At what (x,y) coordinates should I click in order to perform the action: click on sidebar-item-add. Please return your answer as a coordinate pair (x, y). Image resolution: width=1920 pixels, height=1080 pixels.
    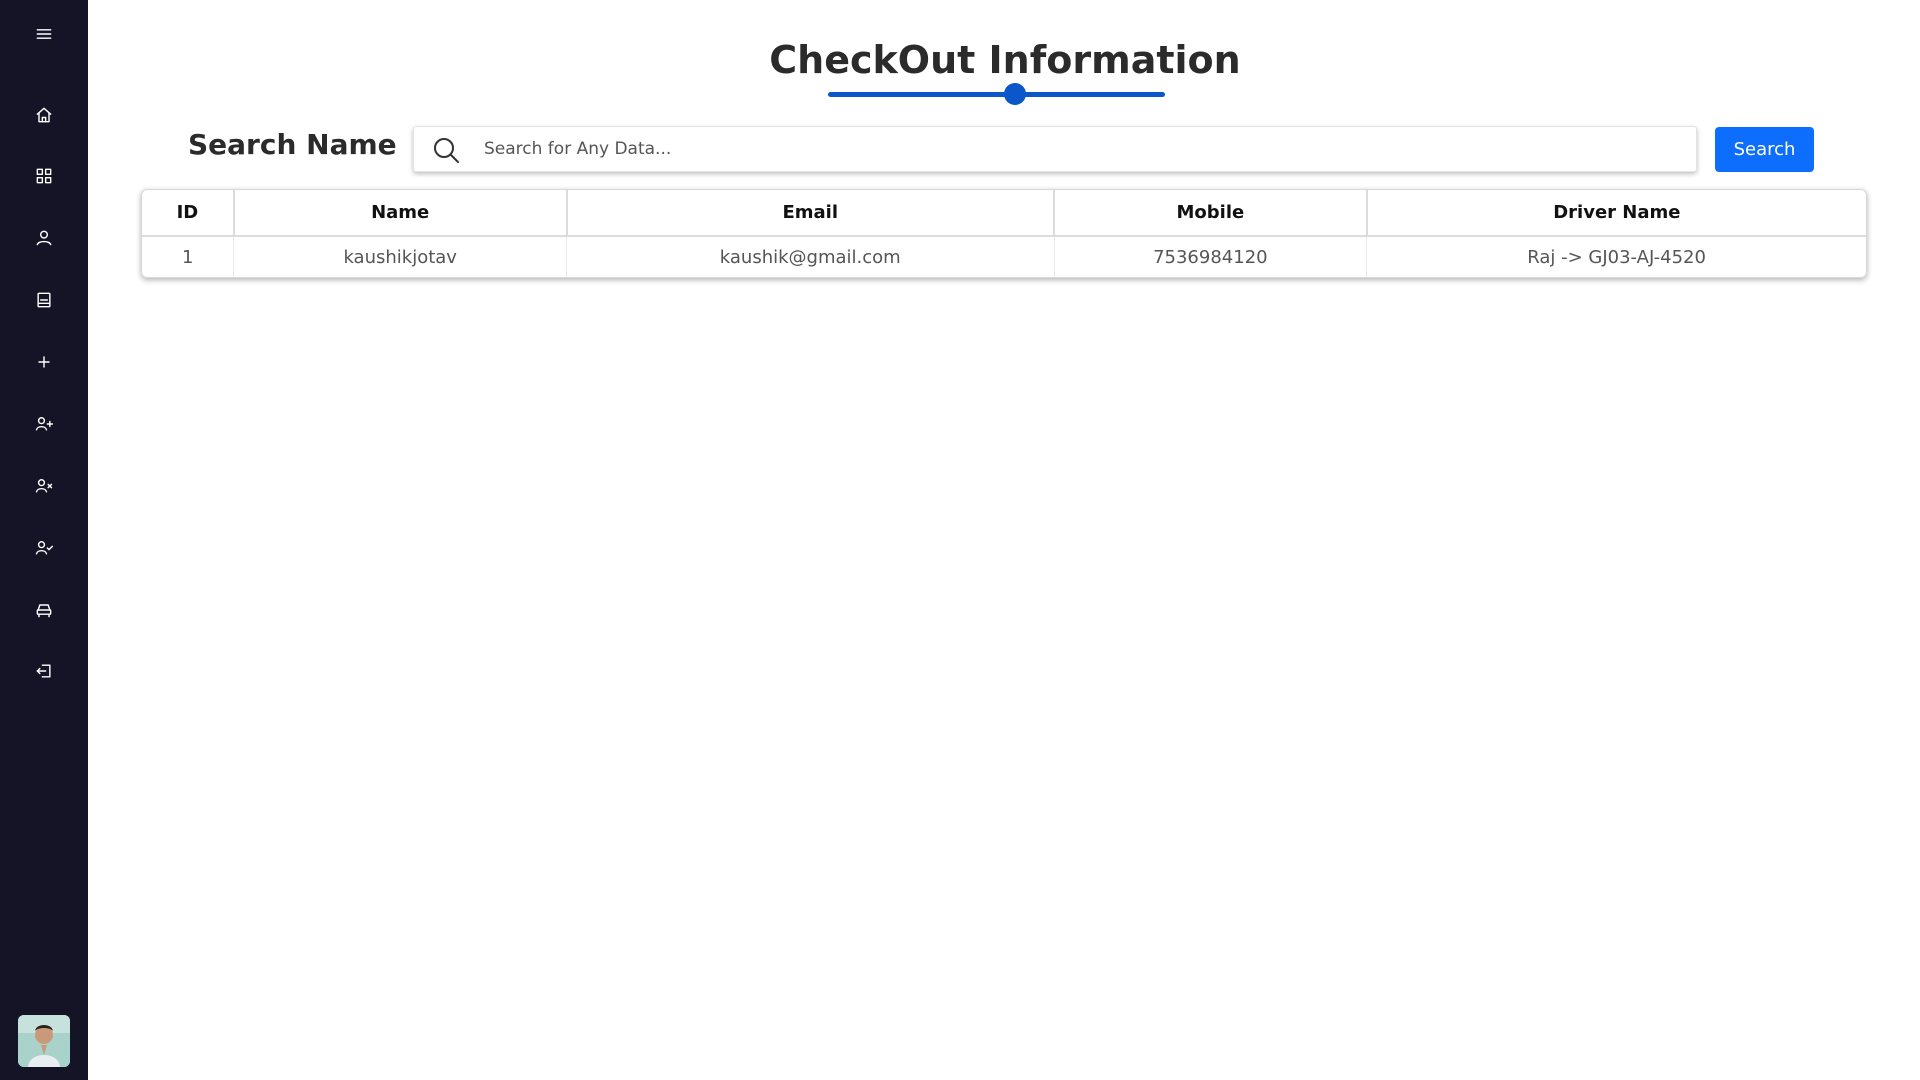
    Looking at the image, I should click on (44, 362).